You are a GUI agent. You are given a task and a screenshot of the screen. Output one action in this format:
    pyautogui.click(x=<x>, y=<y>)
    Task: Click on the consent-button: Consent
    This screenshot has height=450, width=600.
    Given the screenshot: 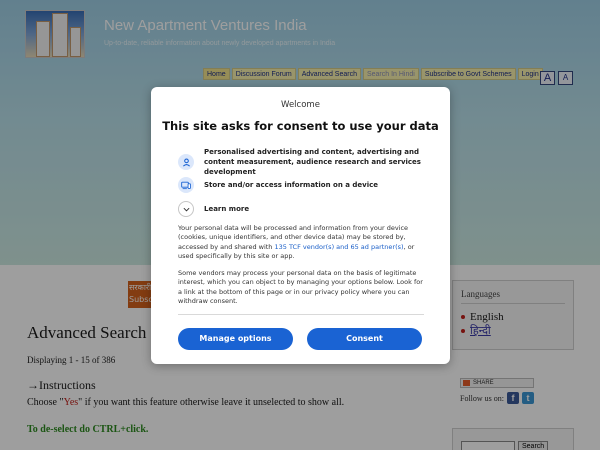 What is the action you would take?
    pyautogui.click(x=364, y=339)
    